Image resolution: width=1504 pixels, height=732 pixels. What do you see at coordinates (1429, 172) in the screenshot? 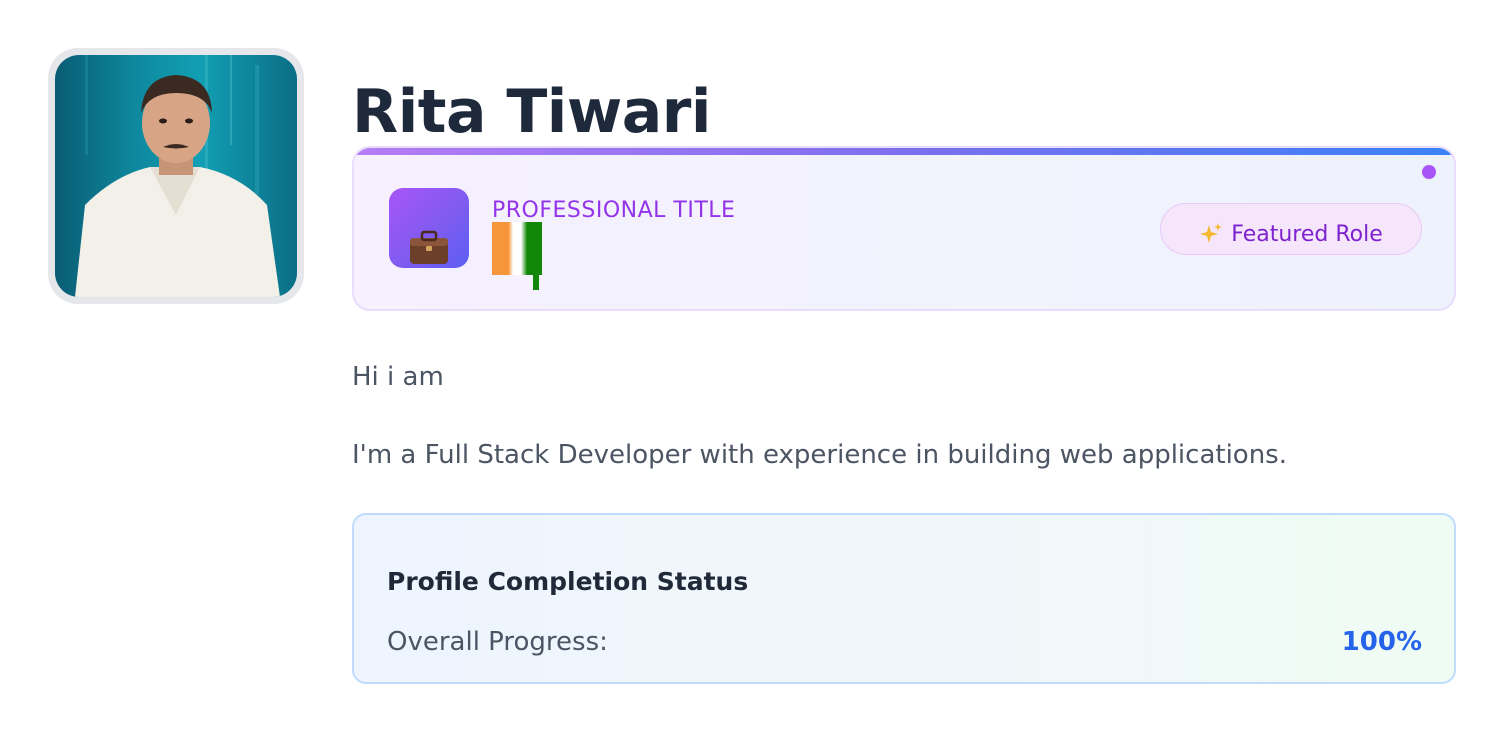
I see `status-dot` at bounding box center [1429, 172].